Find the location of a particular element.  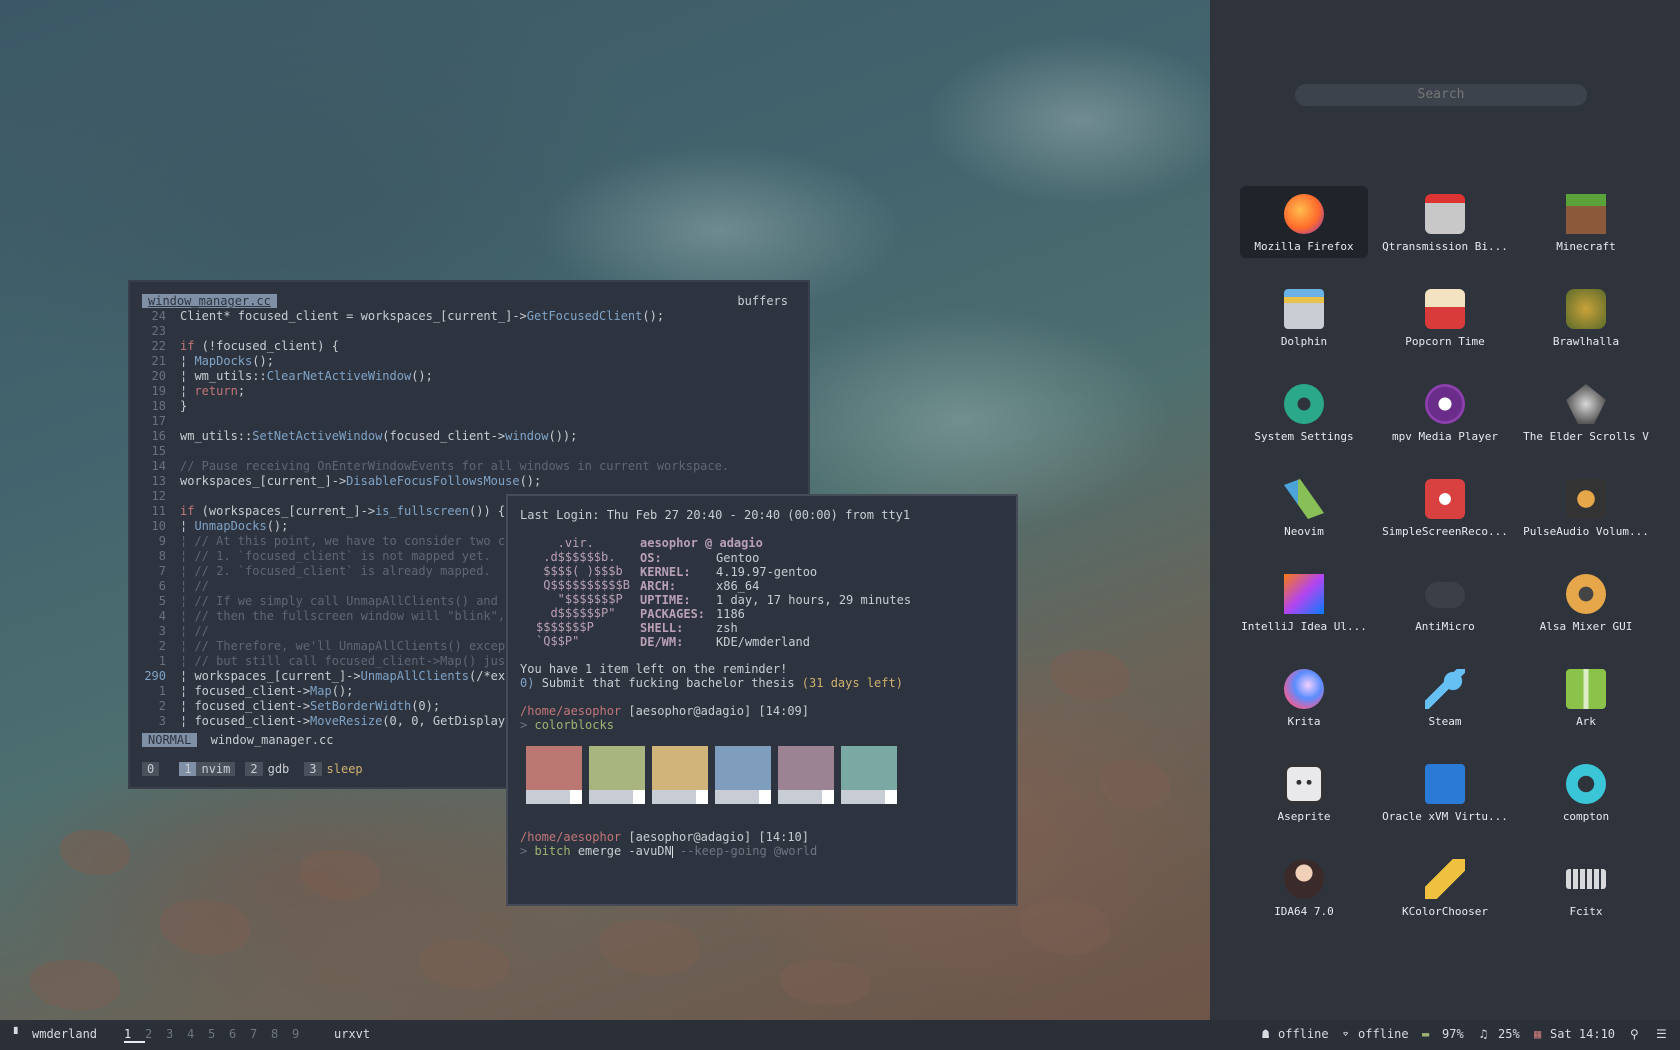

app-tile: Steam is located at coordinates (1445, 697).